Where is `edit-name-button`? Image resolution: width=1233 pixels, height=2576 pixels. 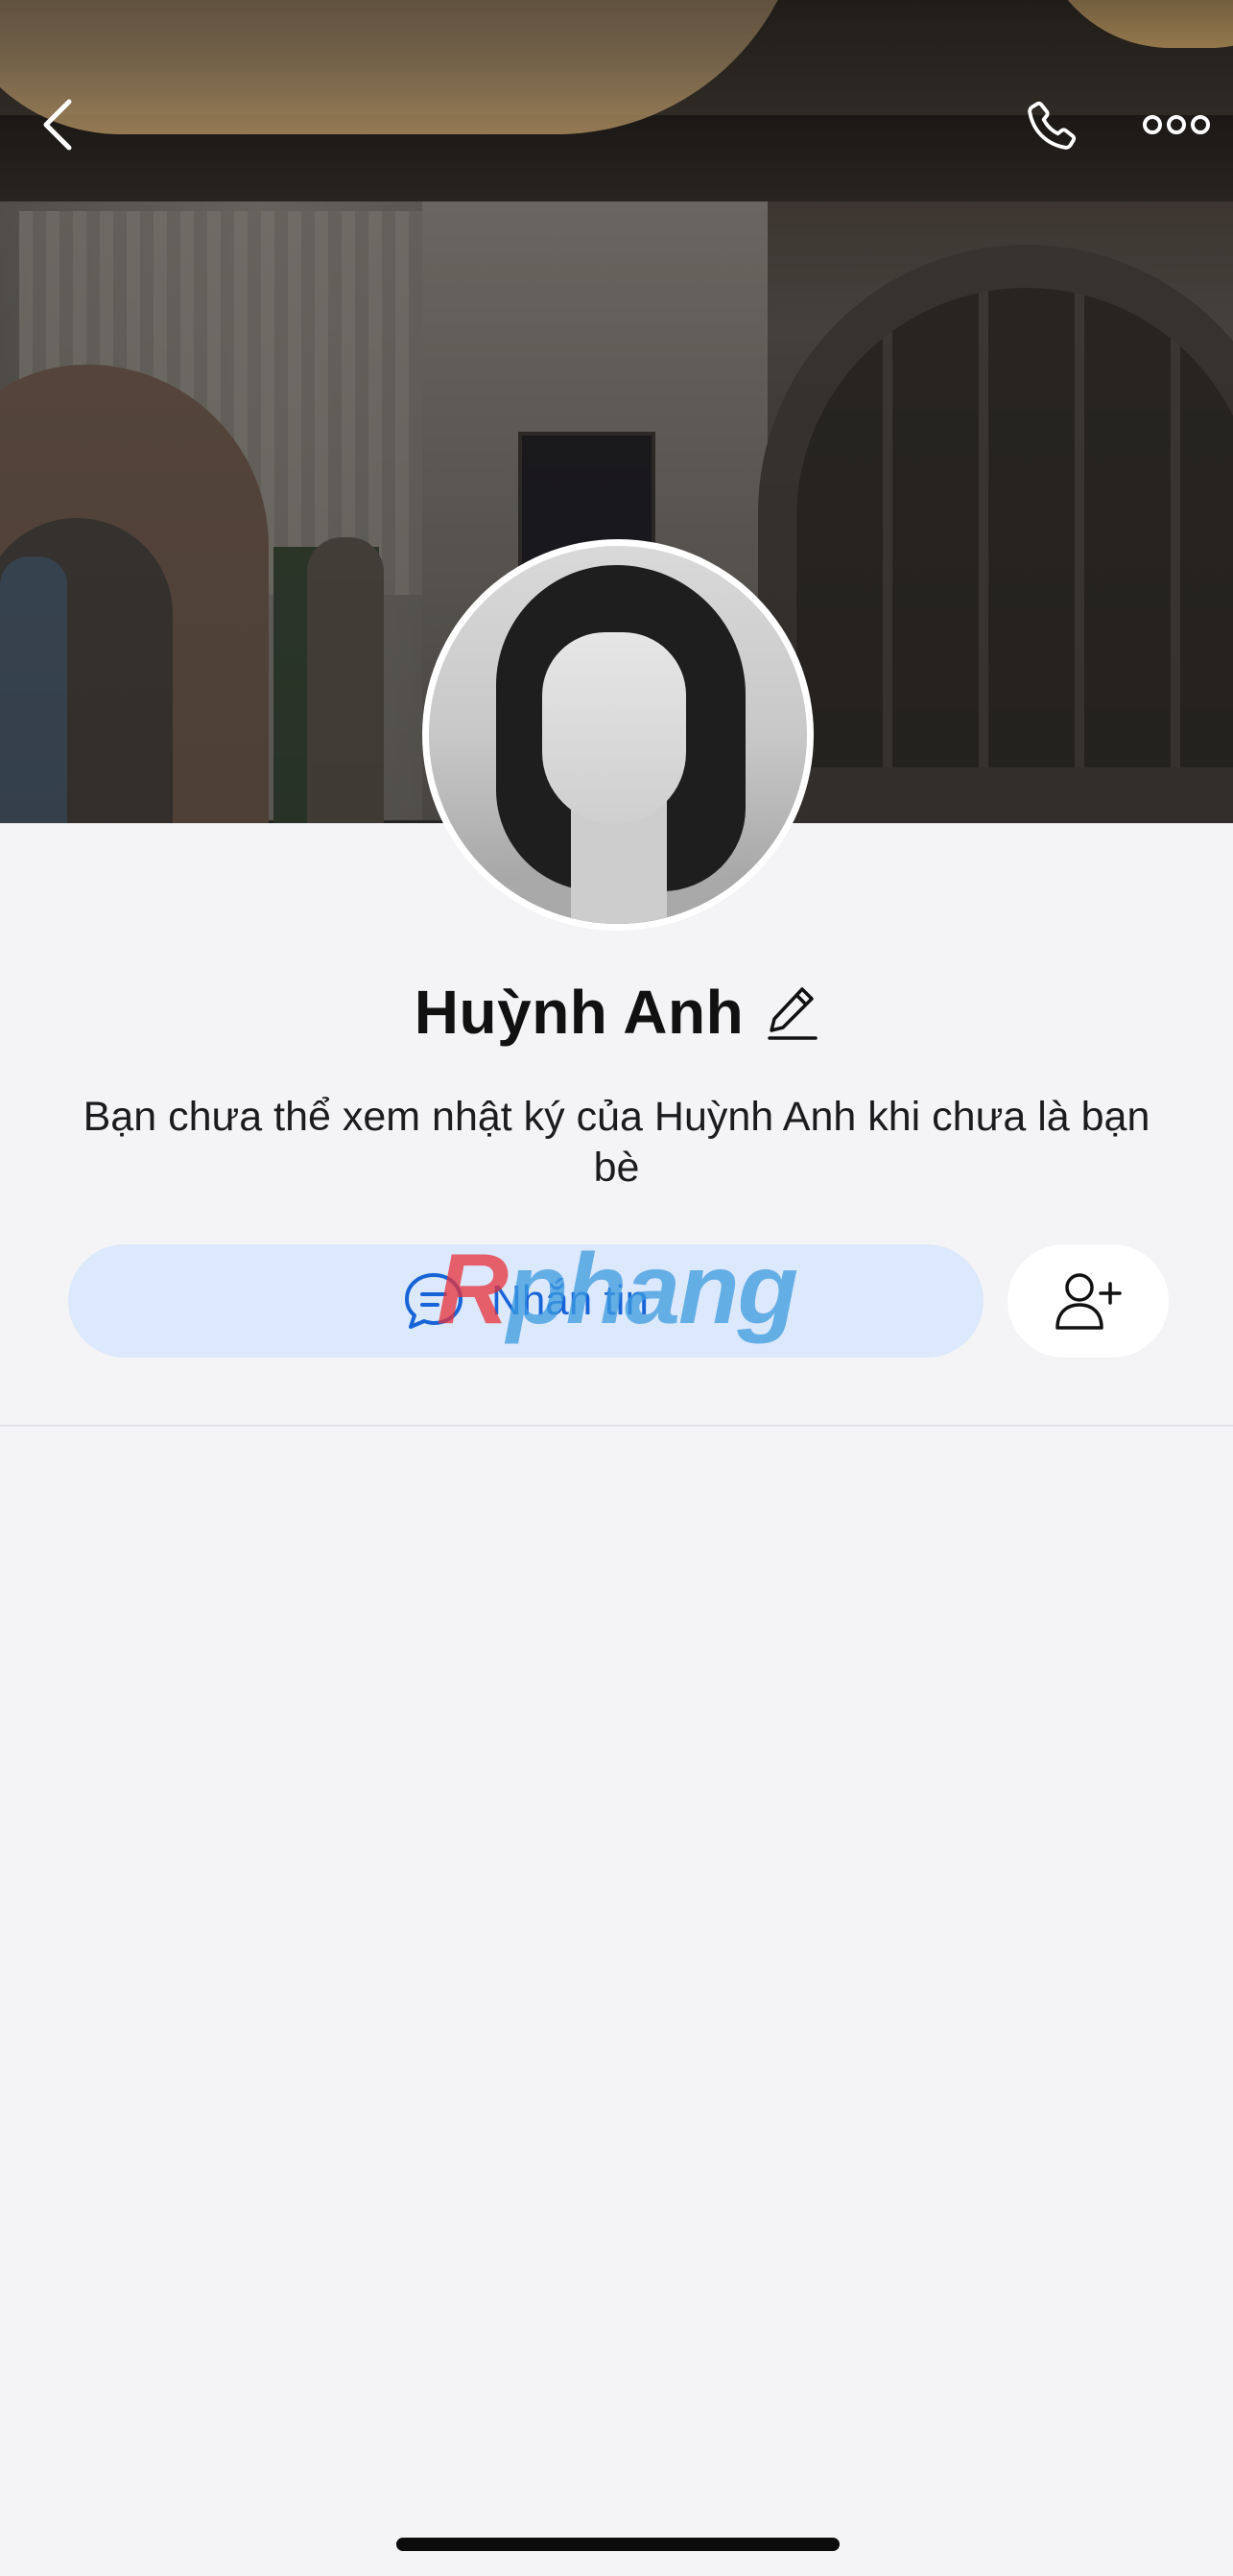 edit-name-button is located at coordinates (791, 1012).